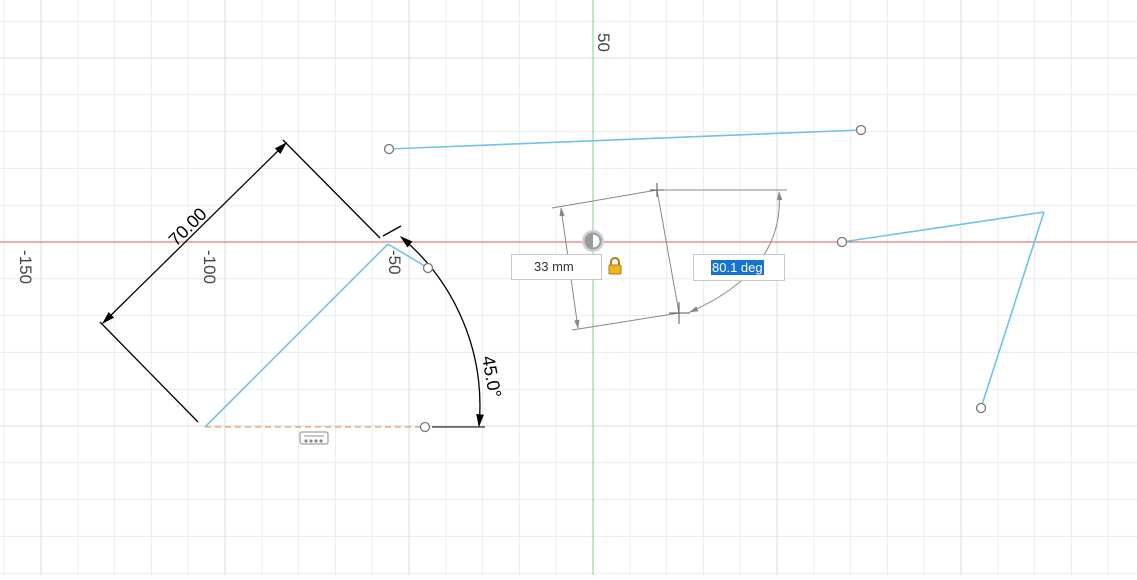 Image resolution: width=1137 pixels, height=580 pixels. I want to click on distance-input-value: 33 mm, so click(554, 266).